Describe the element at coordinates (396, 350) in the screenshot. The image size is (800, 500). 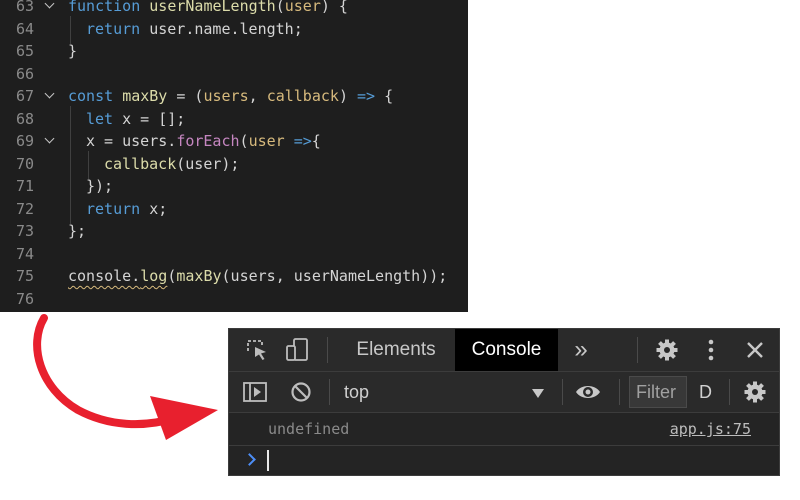
I see `tab-elements: Elements` at that location.